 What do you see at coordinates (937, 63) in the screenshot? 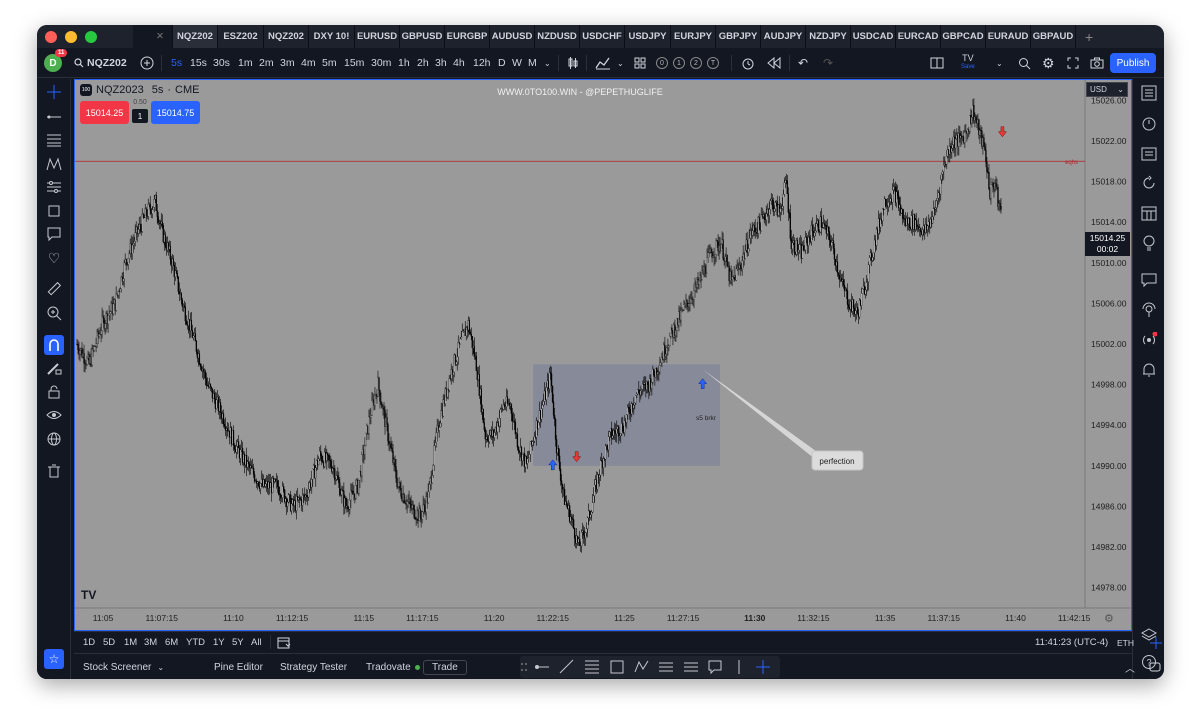
I see `layout-panel-button` at bounding box center [937, 63].